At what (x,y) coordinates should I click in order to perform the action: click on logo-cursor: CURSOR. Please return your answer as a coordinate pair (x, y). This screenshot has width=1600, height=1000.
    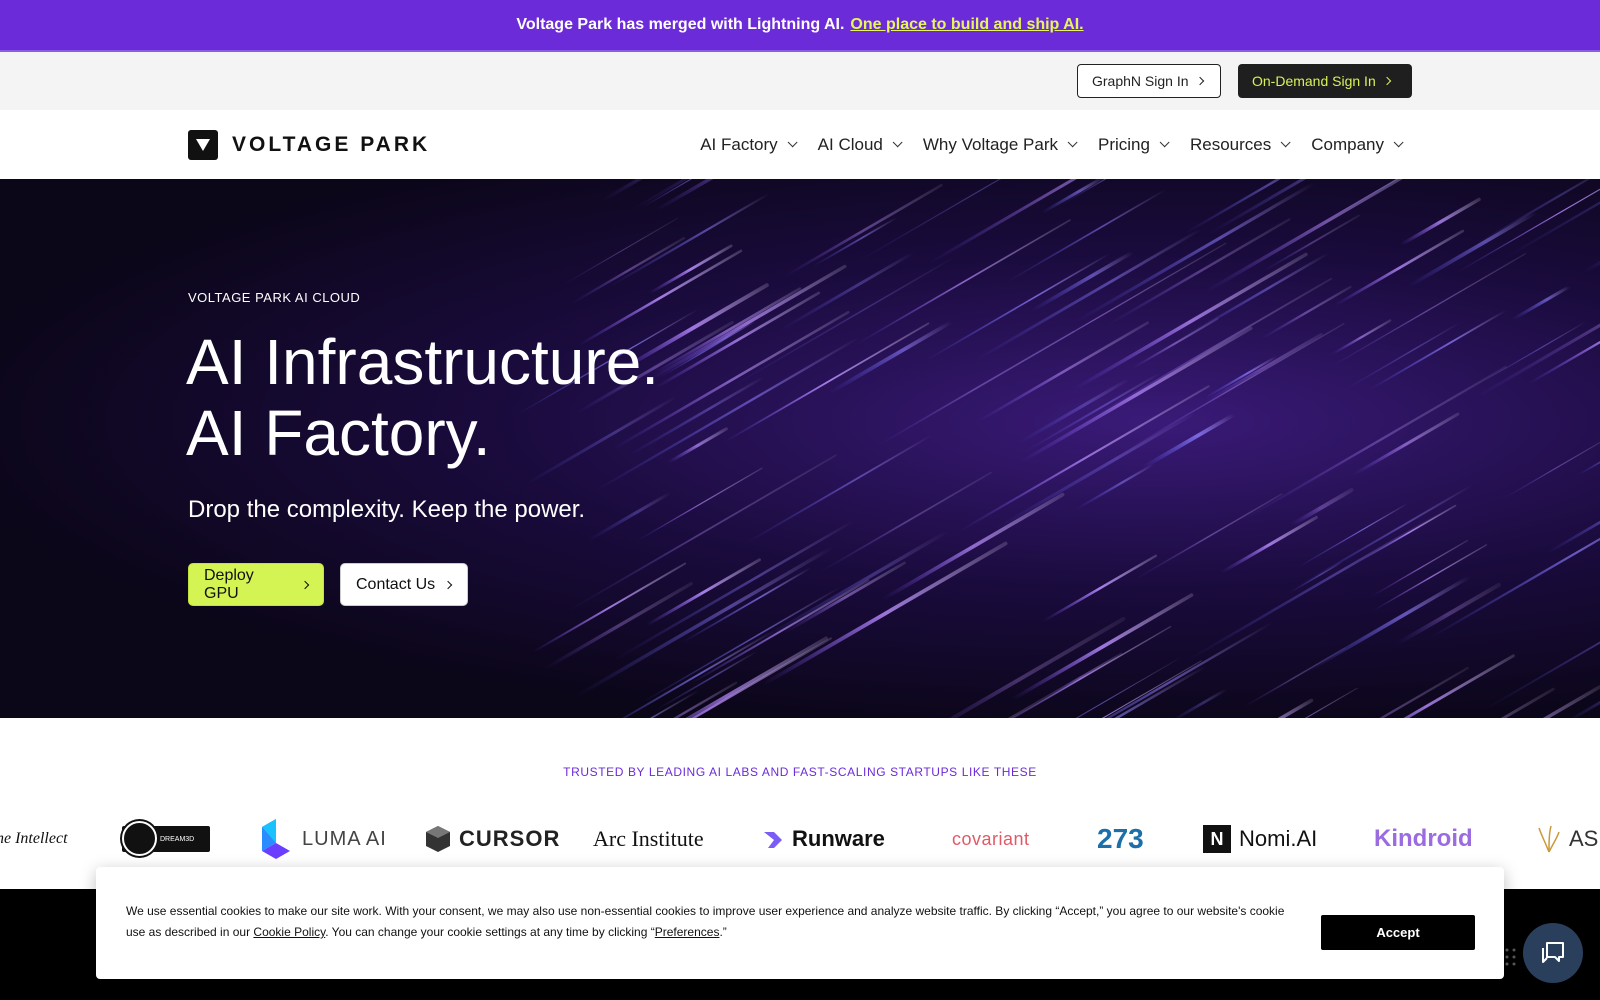
    Looking at the image, I should click on (492, 839).